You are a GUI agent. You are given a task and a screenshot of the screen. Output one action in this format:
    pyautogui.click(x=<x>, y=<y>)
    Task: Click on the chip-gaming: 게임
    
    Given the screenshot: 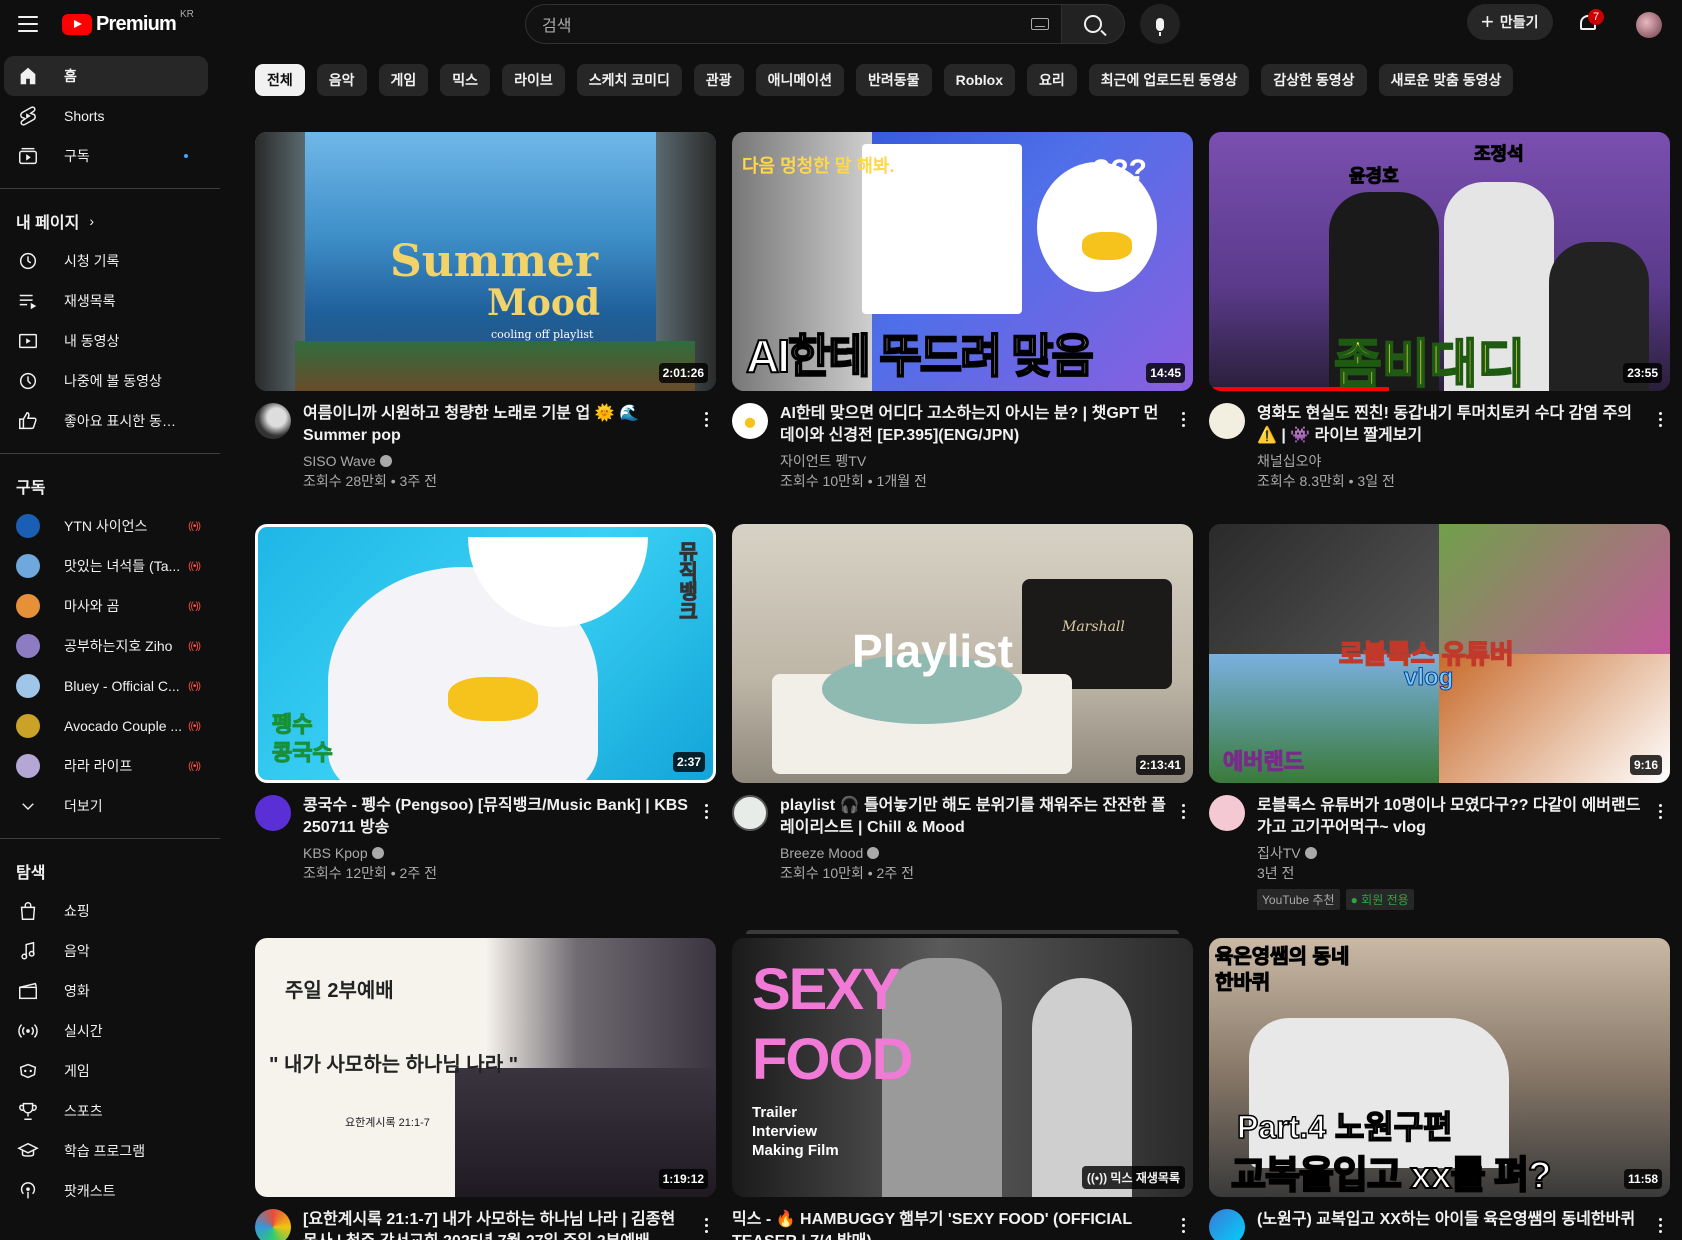 What is the action you would take?
    pyautogui.click(x=403, y=80)
    